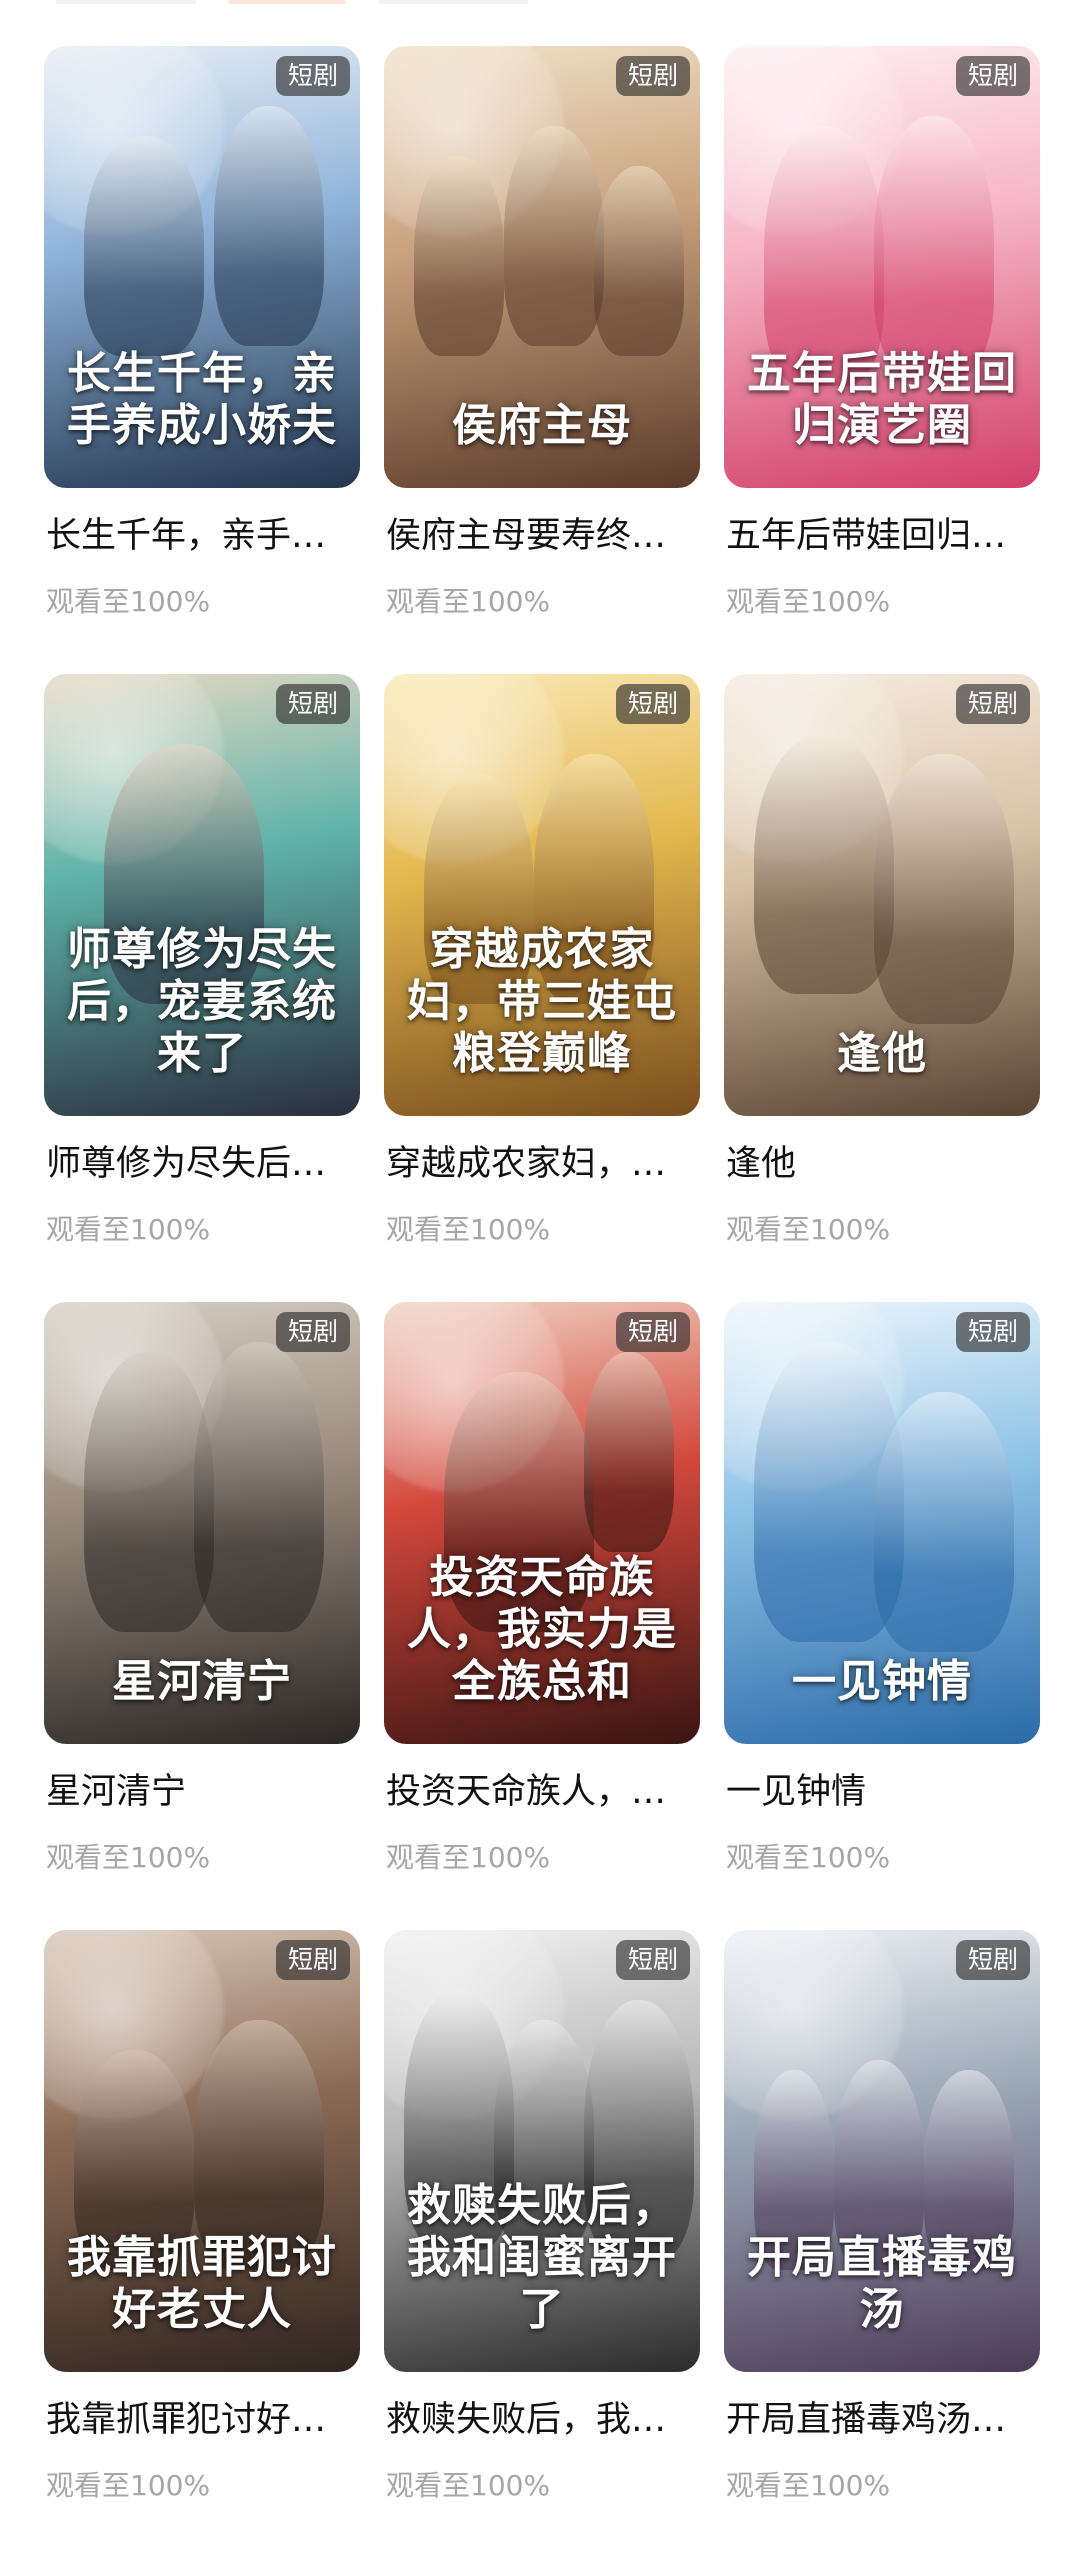  What do you see at coordinates (287, 2) in the screenshot?
I see `top-edge-hint-accent` at bounding box center [287, 2].